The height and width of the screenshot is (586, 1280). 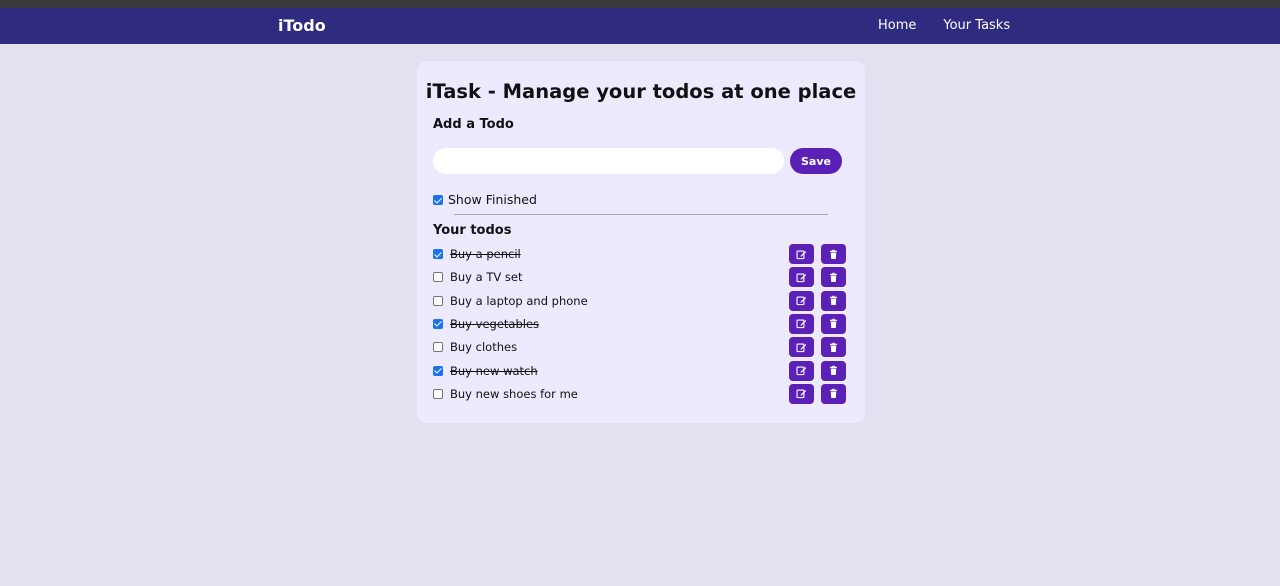 I want to click on todos-heading: Your todos, so click(x=472, y=230).